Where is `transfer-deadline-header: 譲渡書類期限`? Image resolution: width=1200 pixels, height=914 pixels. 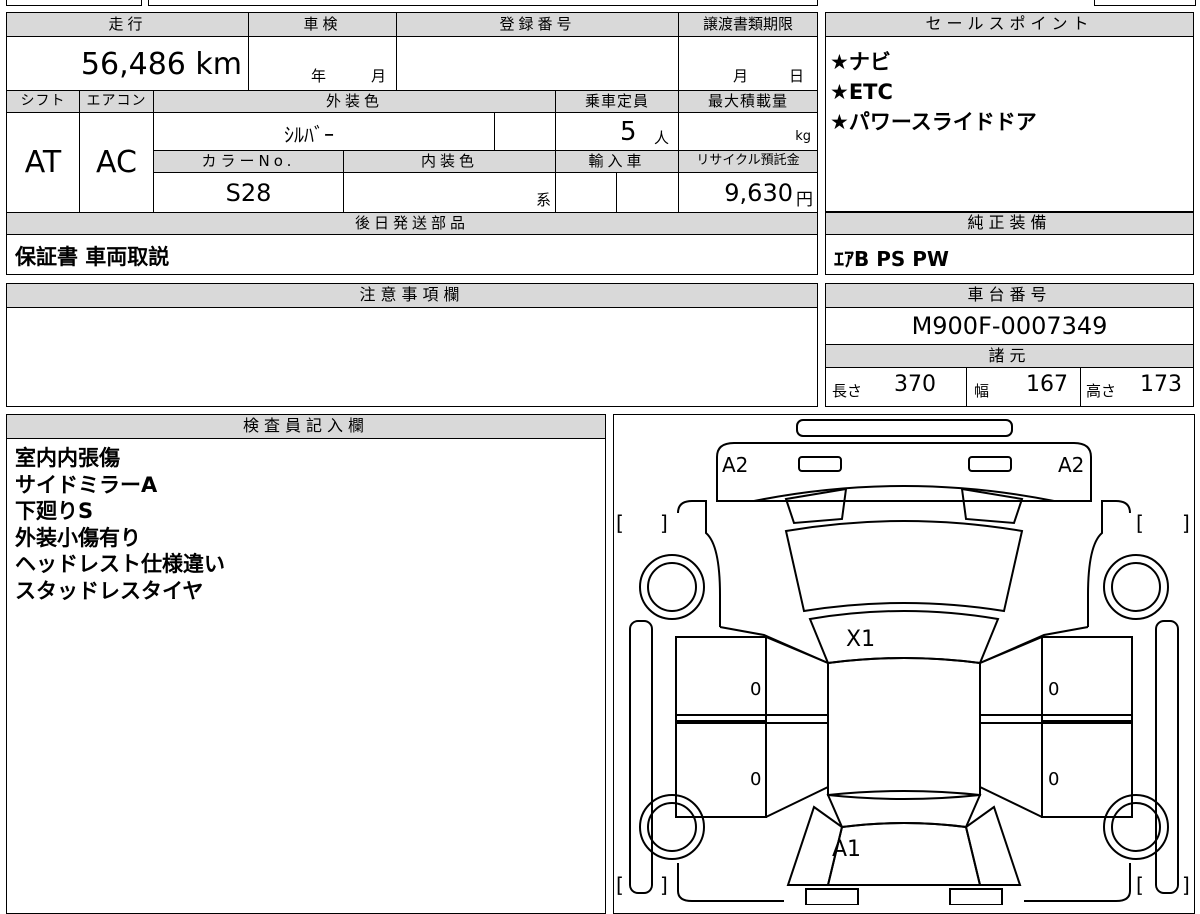
transfer-deadline-header: 譲渡書類期限 is located at coordinates (748, 25).